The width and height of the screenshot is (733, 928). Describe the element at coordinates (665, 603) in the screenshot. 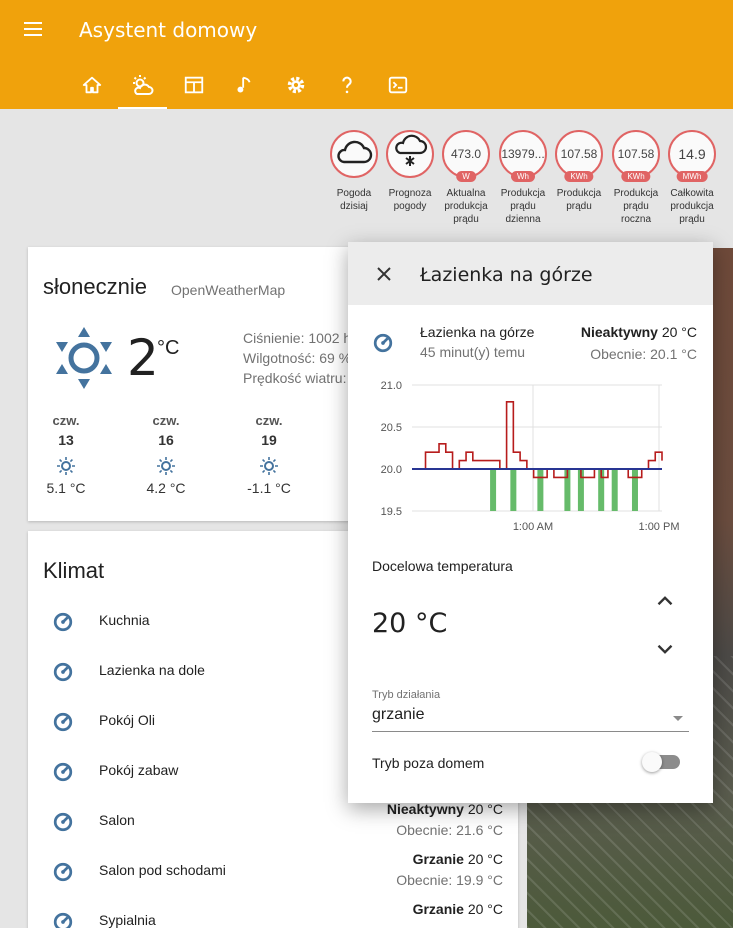

I see `chevron-up-icon` at that location.